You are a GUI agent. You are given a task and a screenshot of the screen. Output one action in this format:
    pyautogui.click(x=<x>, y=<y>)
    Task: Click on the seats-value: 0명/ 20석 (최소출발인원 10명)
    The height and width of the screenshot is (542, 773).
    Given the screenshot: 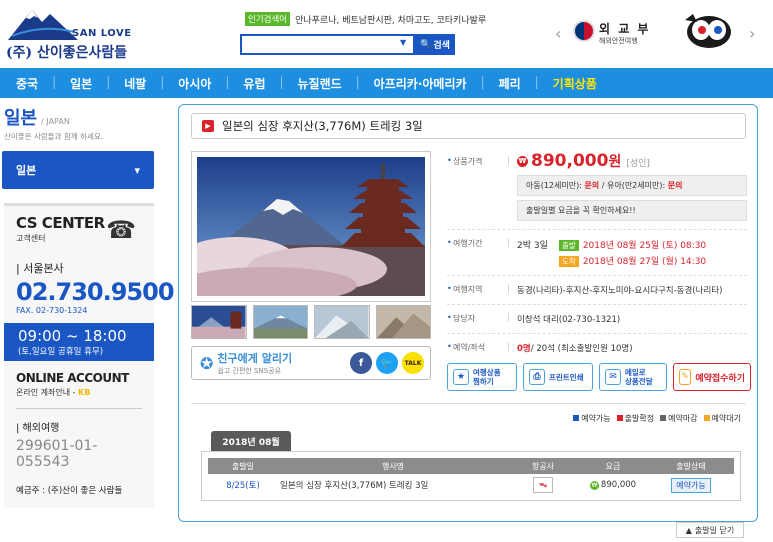 What is the action you would take?
    pyautogui.click(x=632, y=348)
    